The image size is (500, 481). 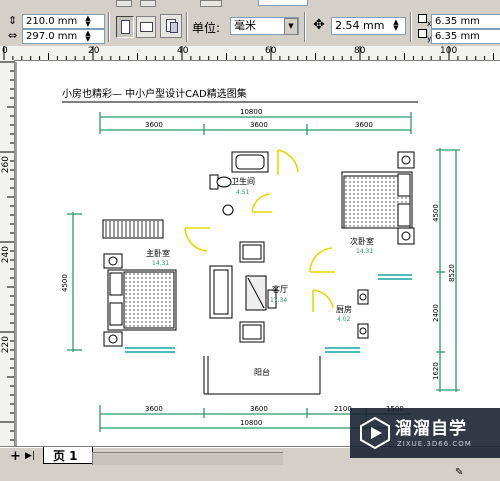 What do you see at coordinates (259, 125) in the screenshot?
I see `dim-top-2: 3600` at bounding box center [259, 125].